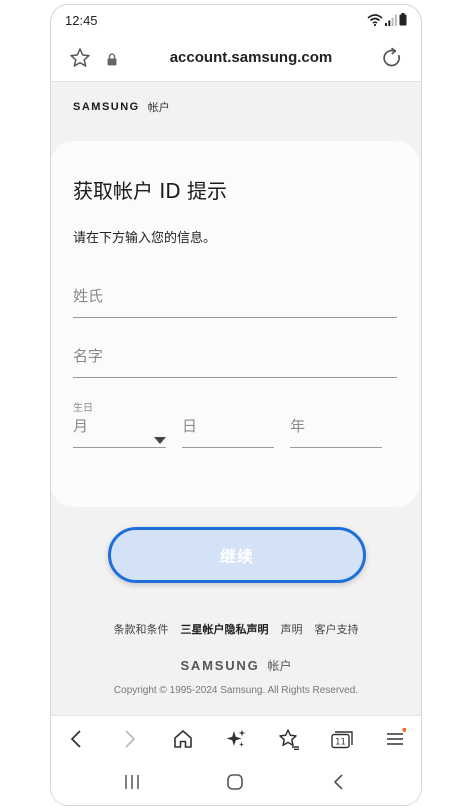 Image resolution: width=470 pixels, height=810 pixels. What do you see at coordinates (160, 438) in the screenshot?
I see `chevron-down-icon` at bounding box center [160, 438].